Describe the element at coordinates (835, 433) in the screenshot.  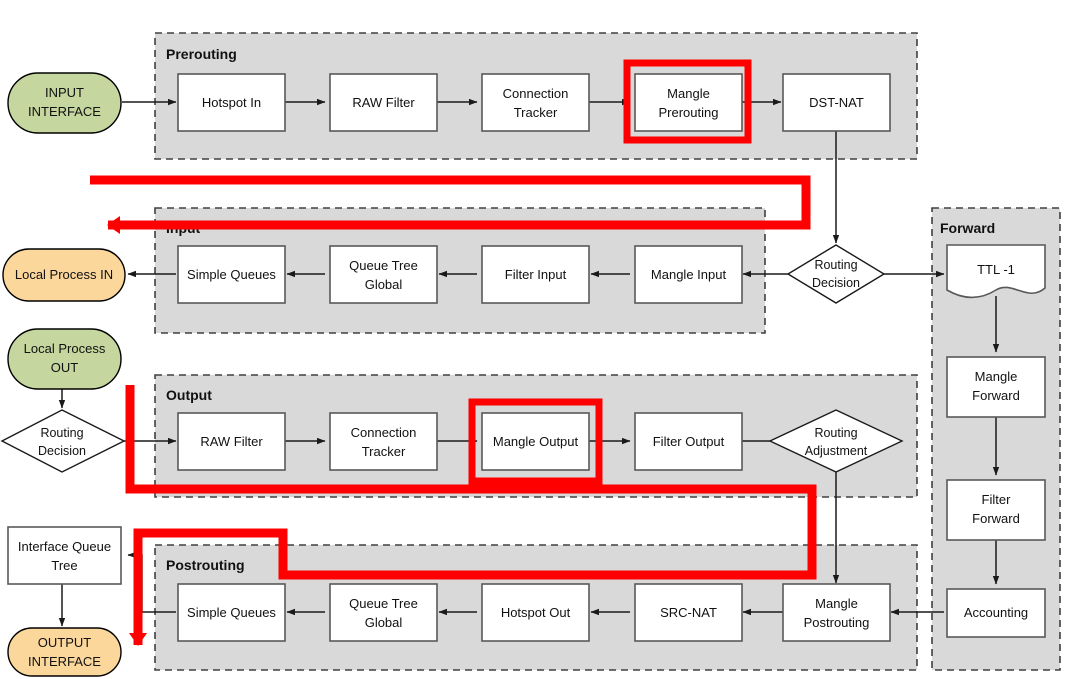
I see `diamond-routing-adjustment-label-1: Routing` at that location.